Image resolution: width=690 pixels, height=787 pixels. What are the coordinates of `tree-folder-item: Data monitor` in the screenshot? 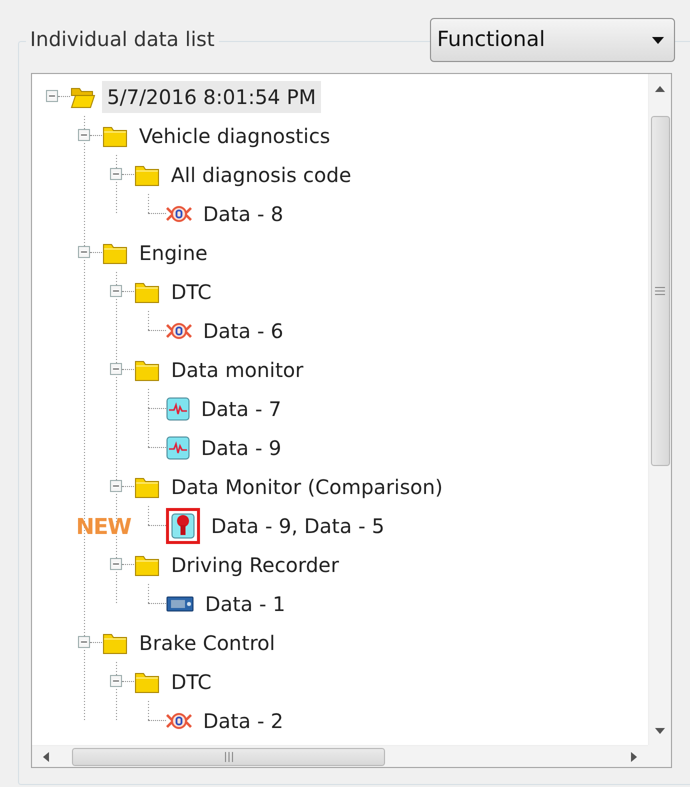 It's located at (237, 370).